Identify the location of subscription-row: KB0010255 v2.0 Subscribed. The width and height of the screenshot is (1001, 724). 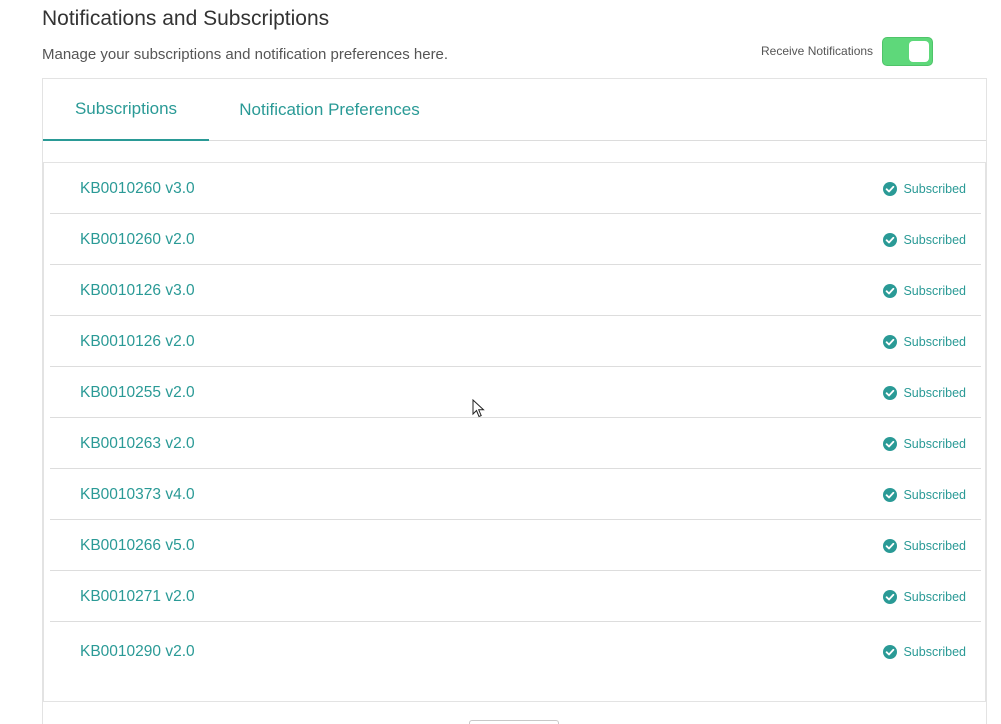
(515, 392).